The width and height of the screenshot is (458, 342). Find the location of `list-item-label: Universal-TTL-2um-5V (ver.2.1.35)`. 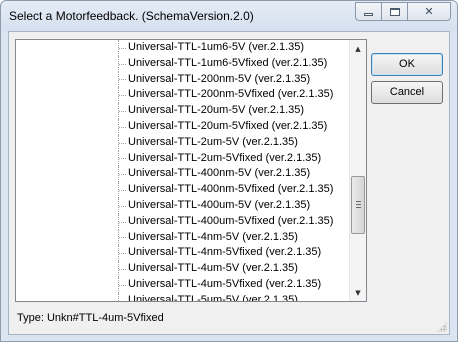

list-item-label: Universal-TTL-2um-5V (ver.2.1.35) is located at coordinates (213, 141).